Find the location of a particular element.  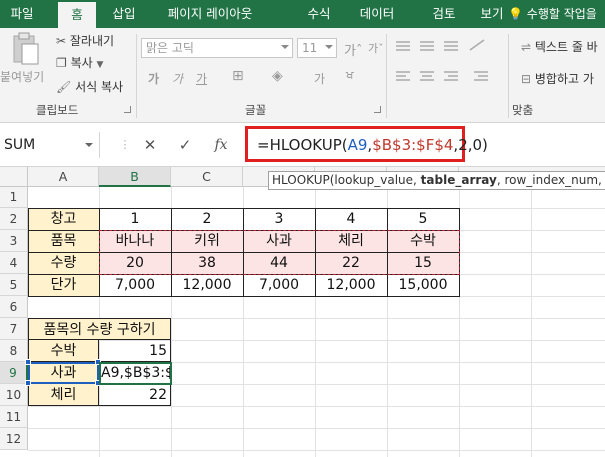

enter-icon: ✓ is located at coordinates (185, 145).